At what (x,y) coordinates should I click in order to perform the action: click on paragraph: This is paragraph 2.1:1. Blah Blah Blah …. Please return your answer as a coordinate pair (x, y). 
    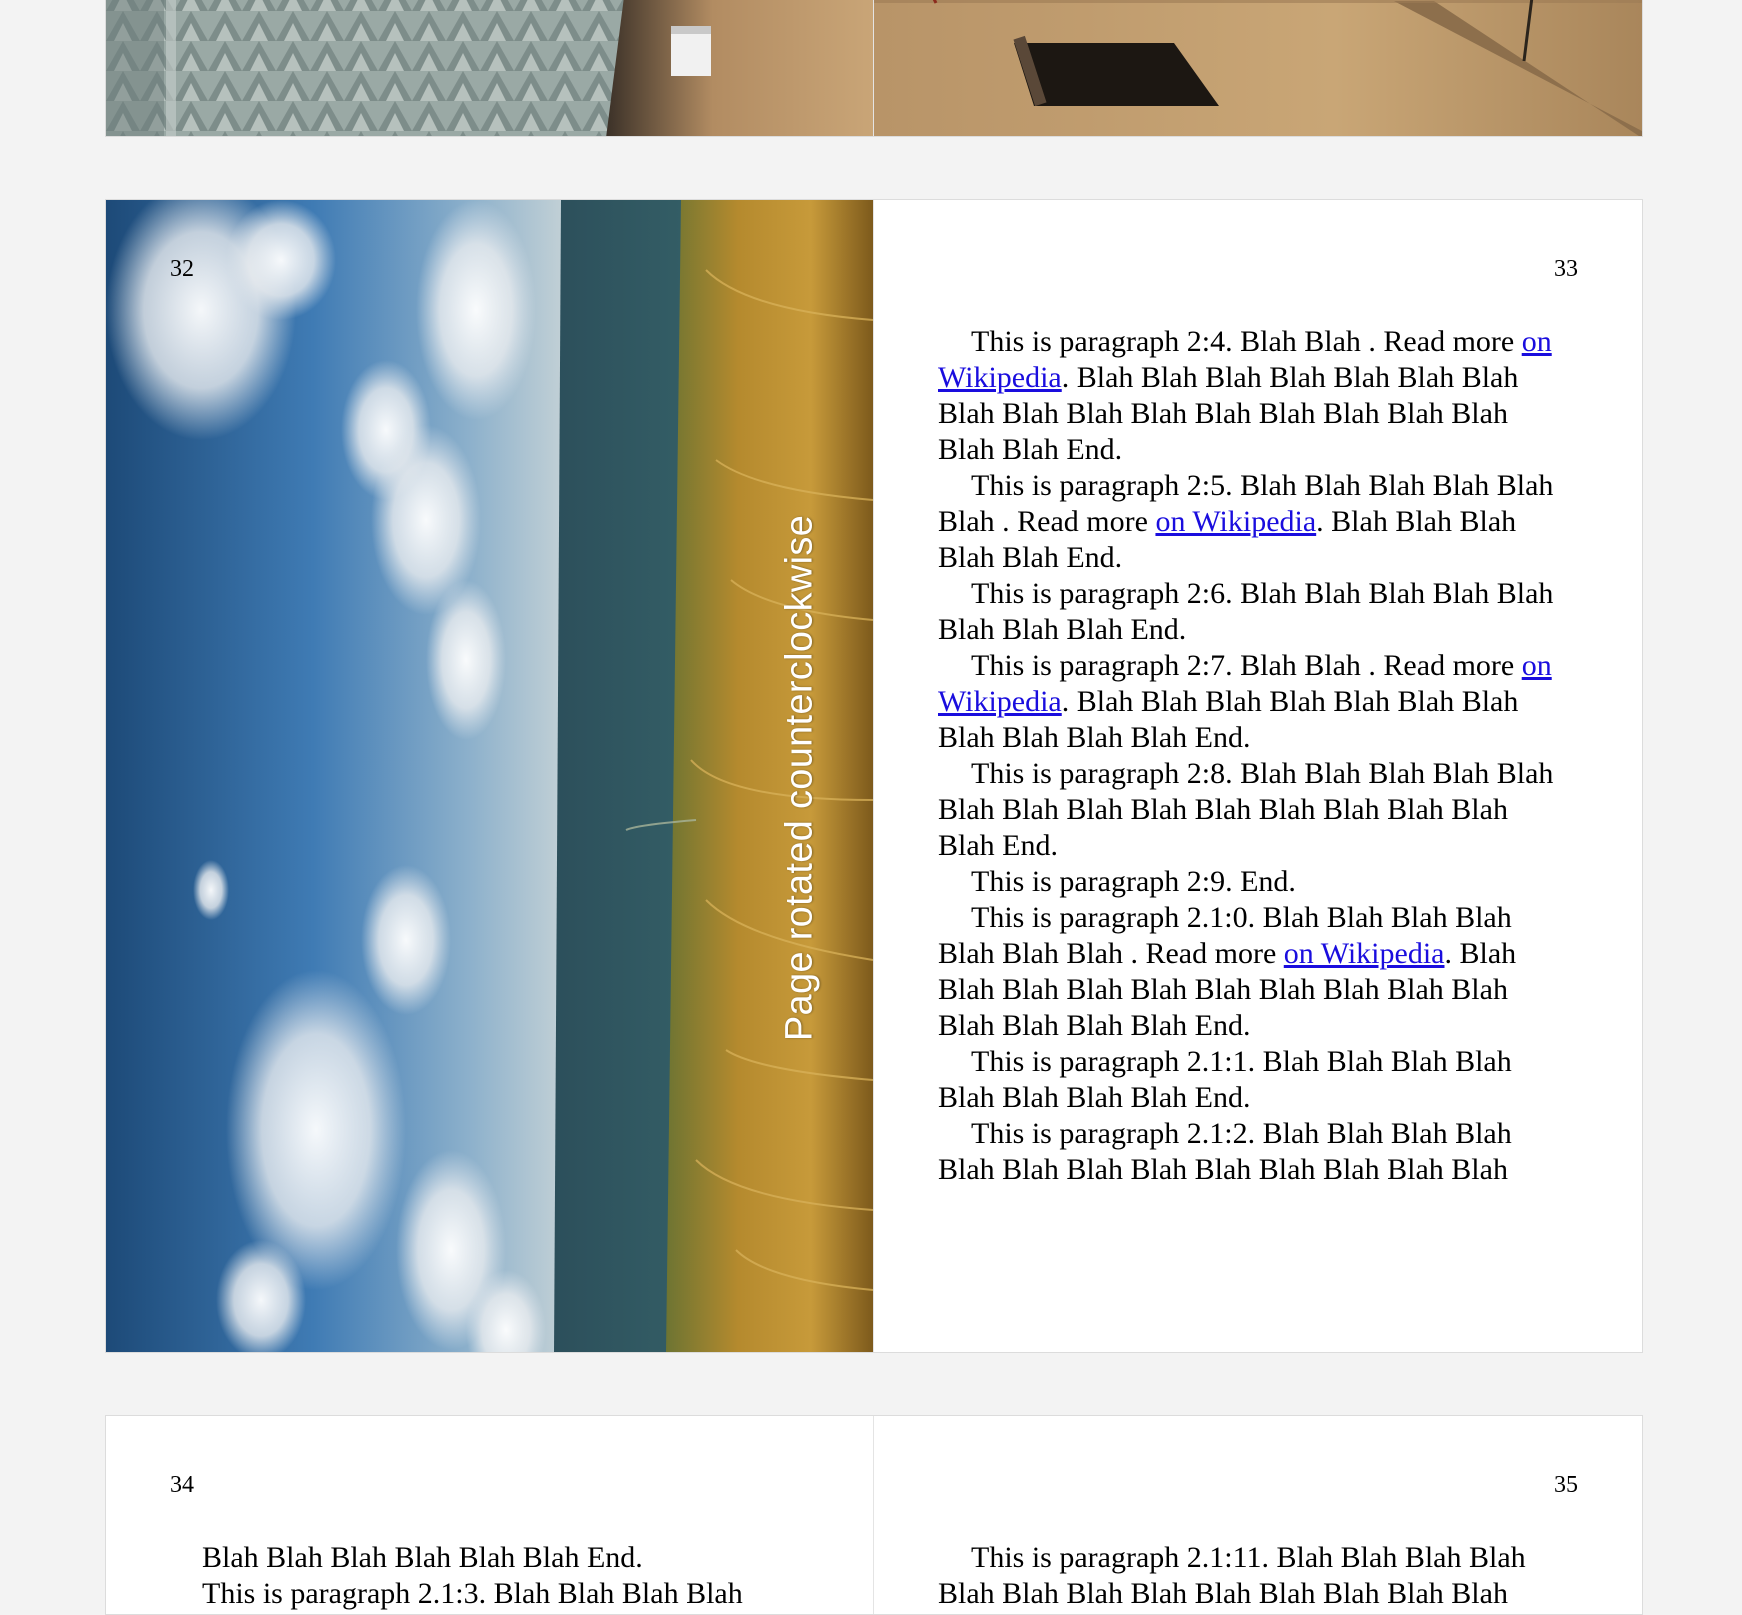
    Looking at the image, I should click on (1225, 1079).